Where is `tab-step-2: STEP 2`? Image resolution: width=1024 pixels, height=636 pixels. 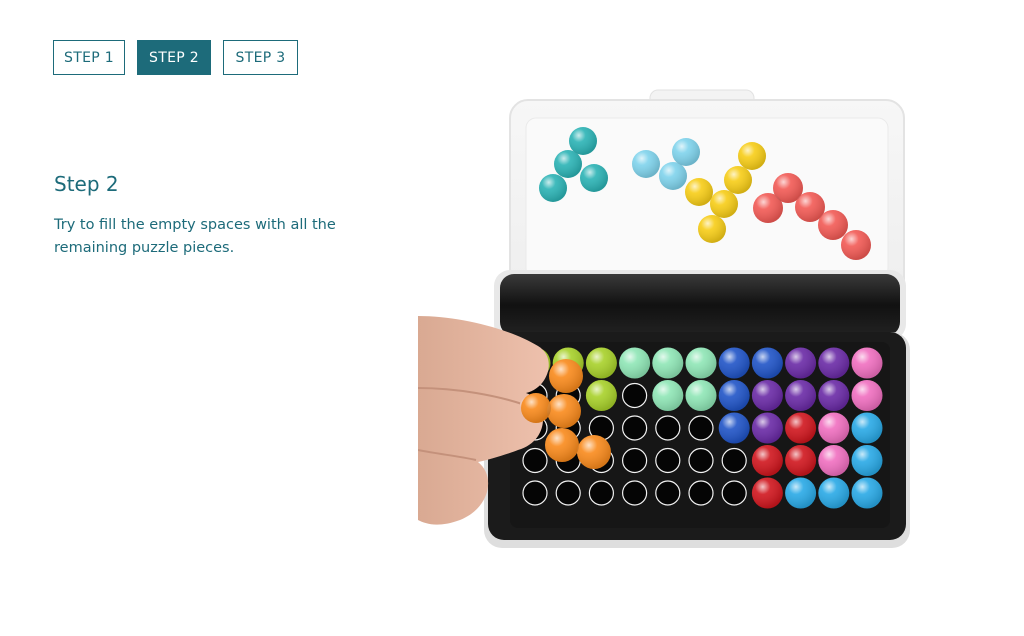 tab-step-2: STEP 2 is located at coordinates (174, 57).